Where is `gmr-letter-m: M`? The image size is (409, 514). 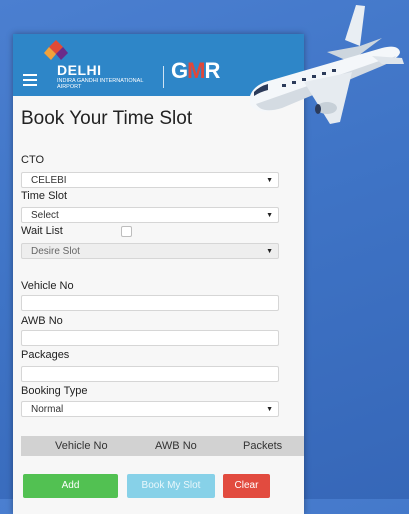
gmr-letter-m: M is located at coordinates (196, 70).